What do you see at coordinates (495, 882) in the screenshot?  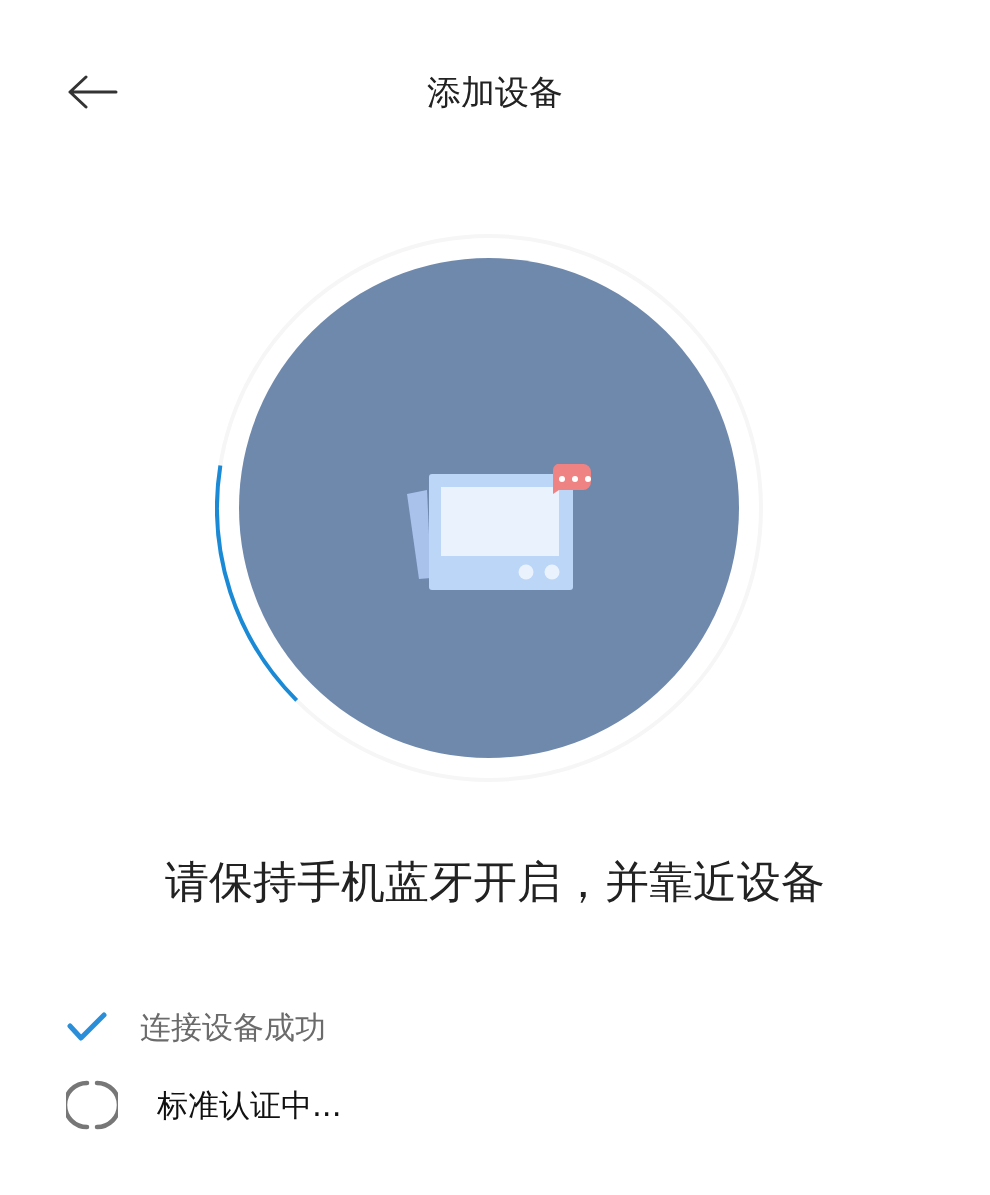 I see `instruction-text: 请保持手机蓝牙开启，并靠近设备` at bounding box center [495, 882].